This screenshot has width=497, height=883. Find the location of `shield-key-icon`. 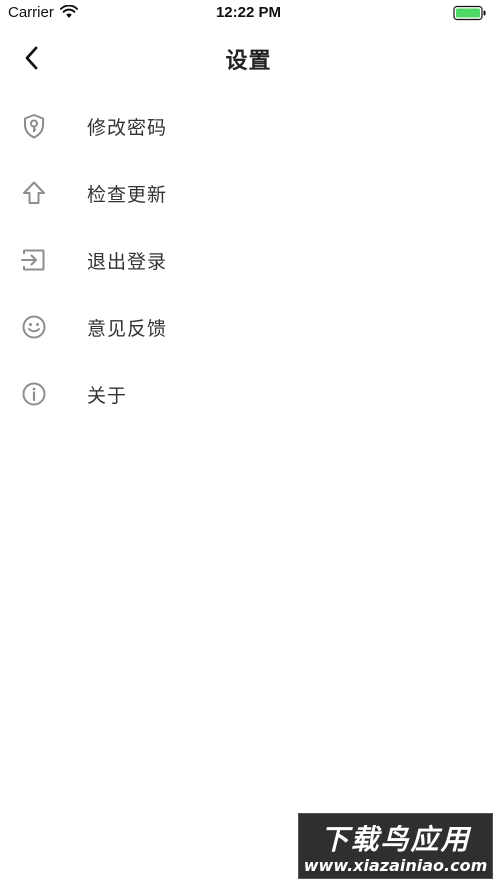

shield-key-icon is located at coordinates (34, 126).